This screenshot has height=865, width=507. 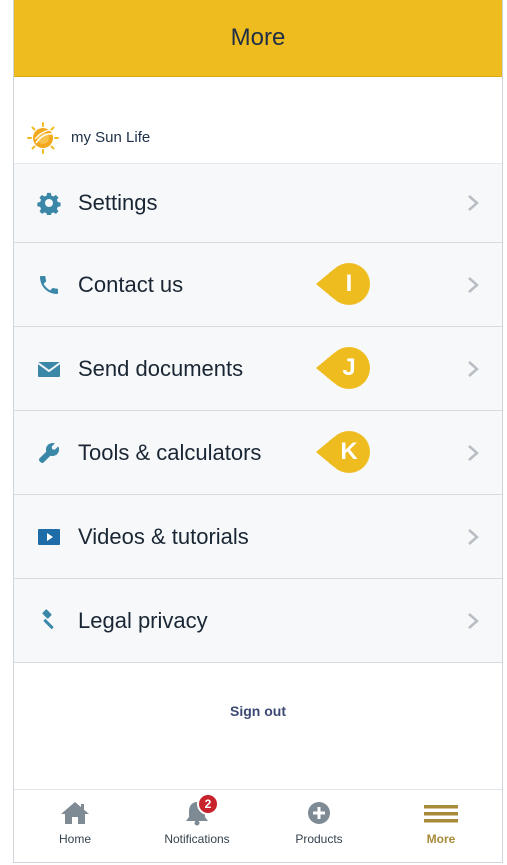 What do you see at coordinates (319, 839) in the screenshot?
I see `tab-label: Products` at bounding box center [319, 839].